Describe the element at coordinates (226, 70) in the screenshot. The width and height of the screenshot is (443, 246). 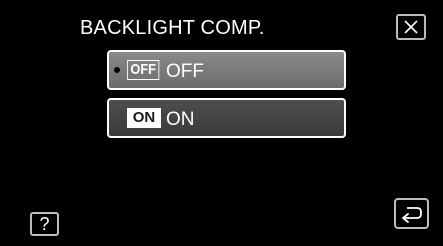
I see `option-off-button: OFF OFF` at that location.